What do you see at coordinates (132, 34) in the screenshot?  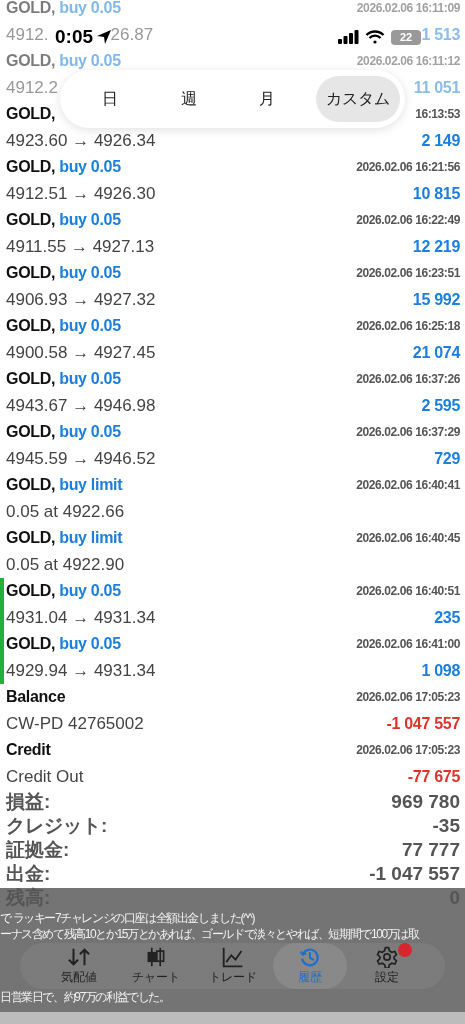 I see `price-range: 26.87` at bounding box center [132, 34].